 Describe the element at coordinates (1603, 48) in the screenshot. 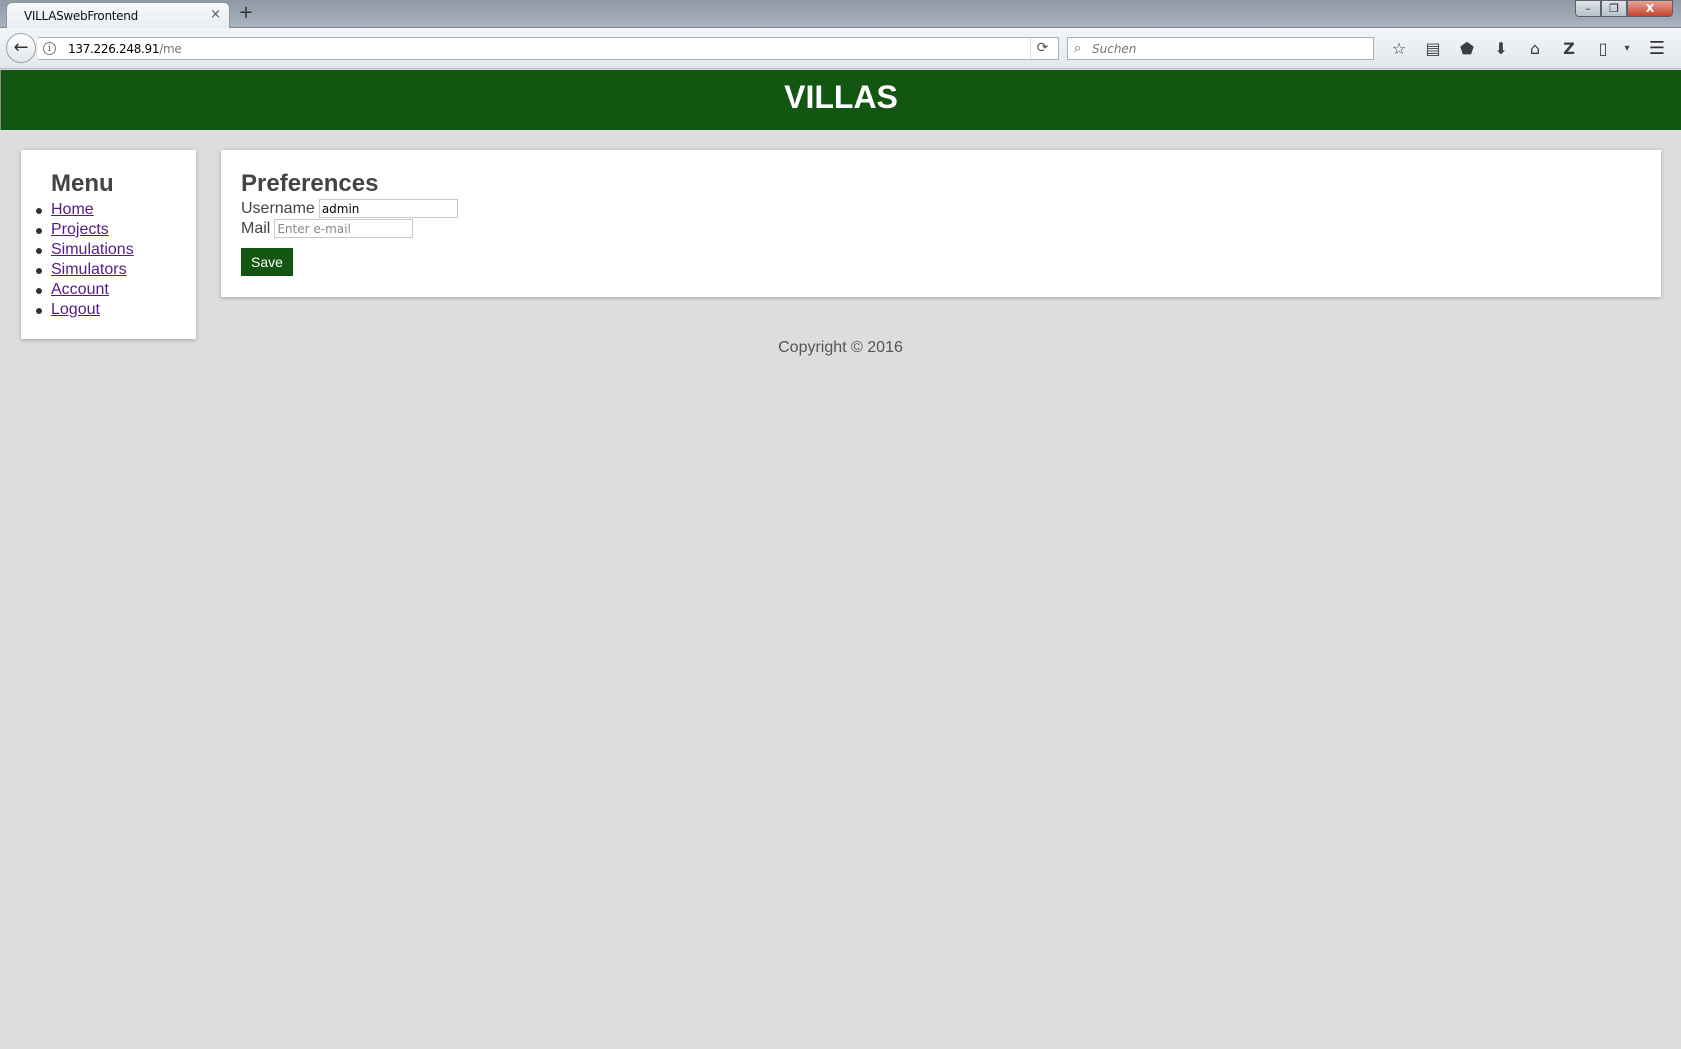

I see `page-icon: ▯` at that location.